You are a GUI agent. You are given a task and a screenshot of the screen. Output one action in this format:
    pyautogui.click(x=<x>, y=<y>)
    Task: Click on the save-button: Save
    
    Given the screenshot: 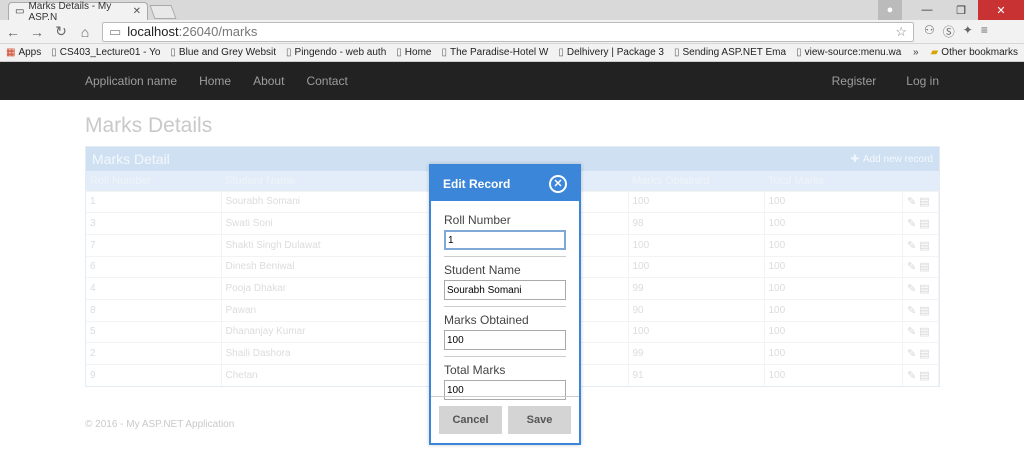 What is the action you would take?
    pyautogui.click(x=539, y=420)
    